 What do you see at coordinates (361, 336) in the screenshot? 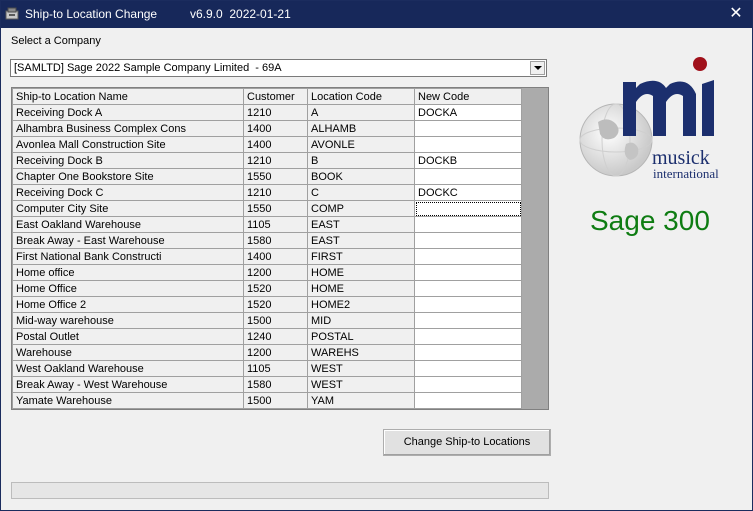
I see `cell-location-code: POSTAL` at bounding box center [361, 336].